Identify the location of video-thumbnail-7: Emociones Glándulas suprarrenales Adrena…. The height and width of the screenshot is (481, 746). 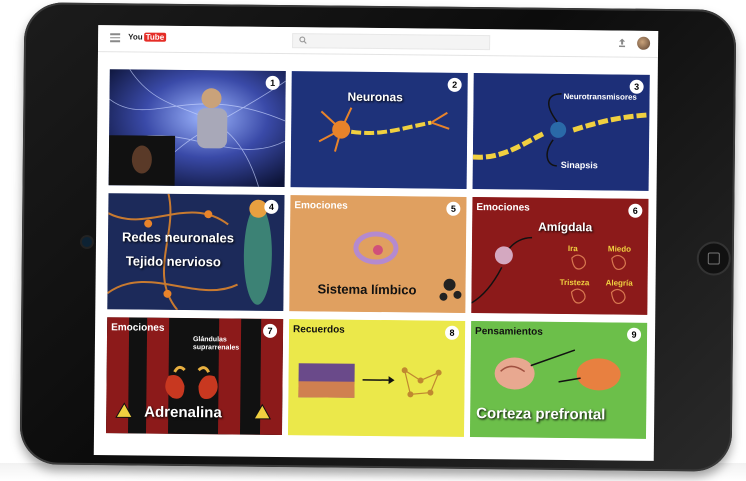
(194, 376).